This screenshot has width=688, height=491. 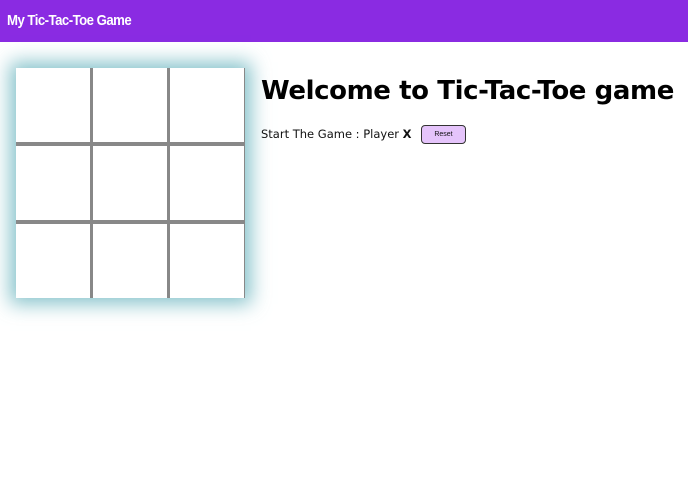 I want to click on turn-status: Start The Game : Player X, so click(x=336, y=134).